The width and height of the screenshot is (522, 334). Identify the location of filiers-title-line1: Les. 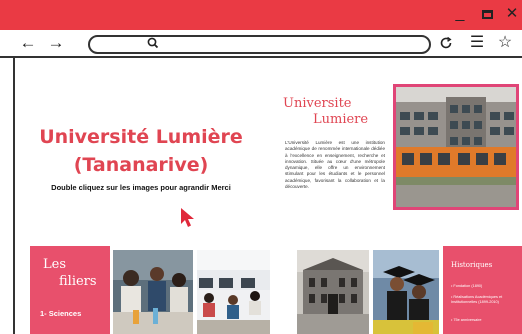
(54, 264).